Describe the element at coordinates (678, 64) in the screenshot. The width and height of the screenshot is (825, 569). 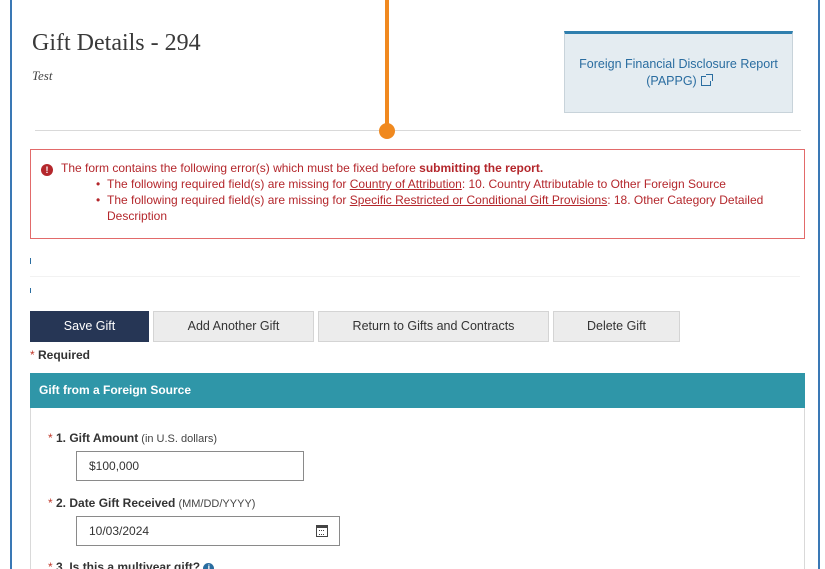
I see `report-button-label-line1: Foreign Financial Disclosure Report` at that location.